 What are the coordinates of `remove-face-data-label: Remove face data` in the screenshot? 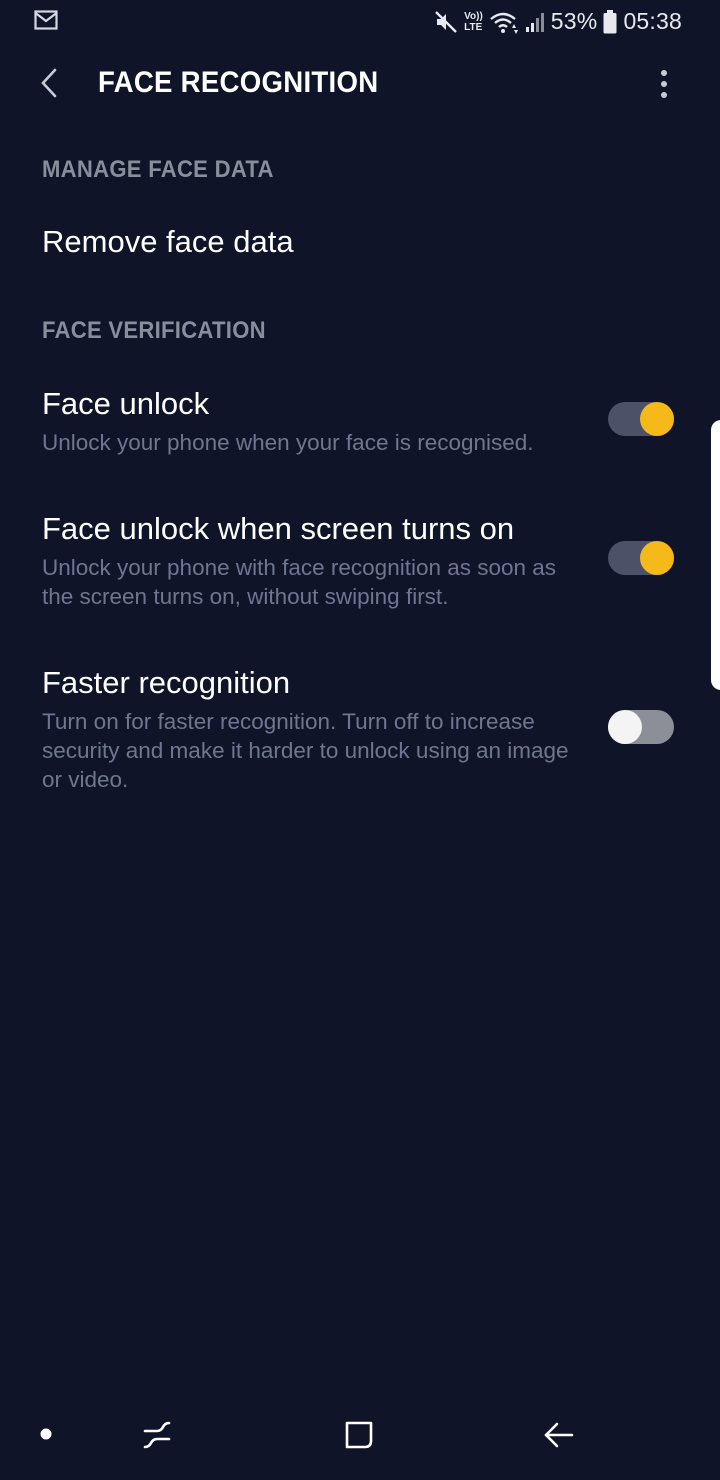 It's located at (168, 241).